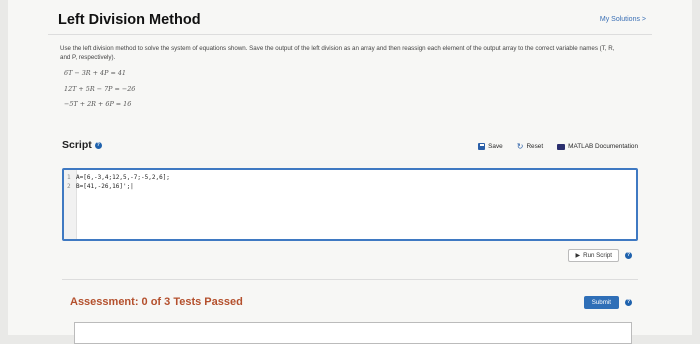 The width and height of the screenshot is (700, 344). What do you see at coordinates (69, 186) in the screenshot?
I see `line-number: 2` at bounding box center [69, 186].